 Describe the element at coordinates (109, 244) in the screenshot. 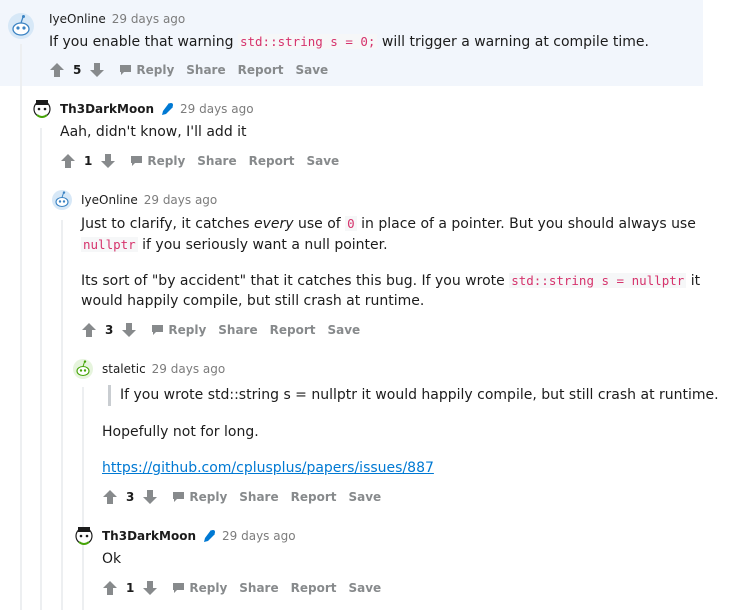

I see `inline-code: nullptr` at that location.